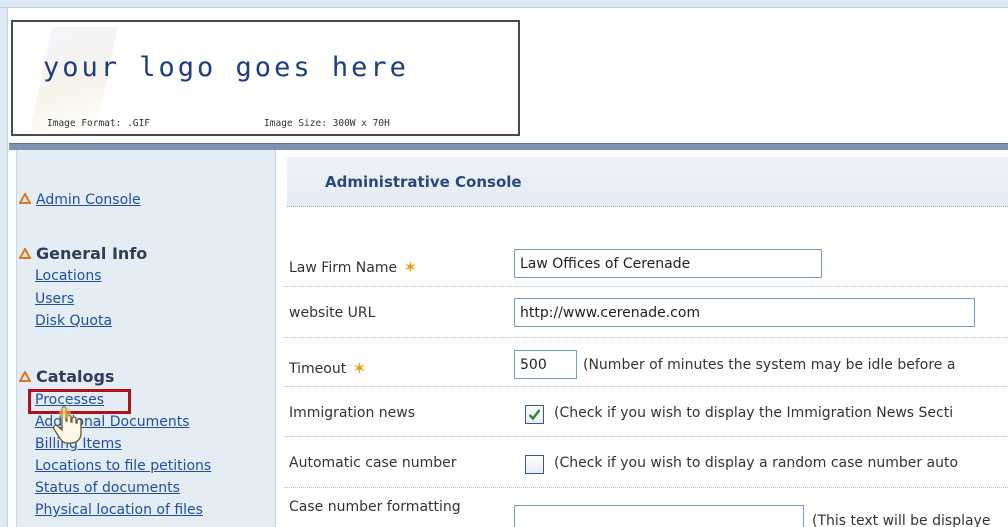 The height and width of the screenshot is (527, 1008). I want to click on timeout-label: Timeout ✶, so click(328, 368).